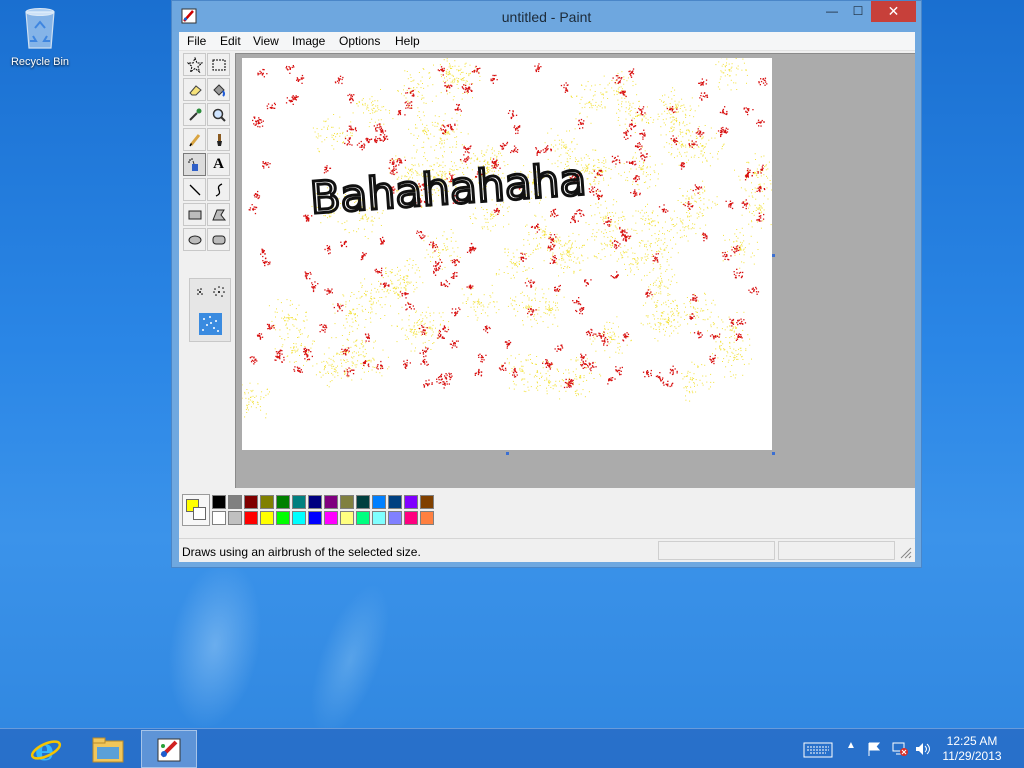 Image resolution: width=1024 pixels, height=768 pixels. Describe the element at coordinates (773, 453) in the screenshot. I see `resize-handle-corner` at that location.